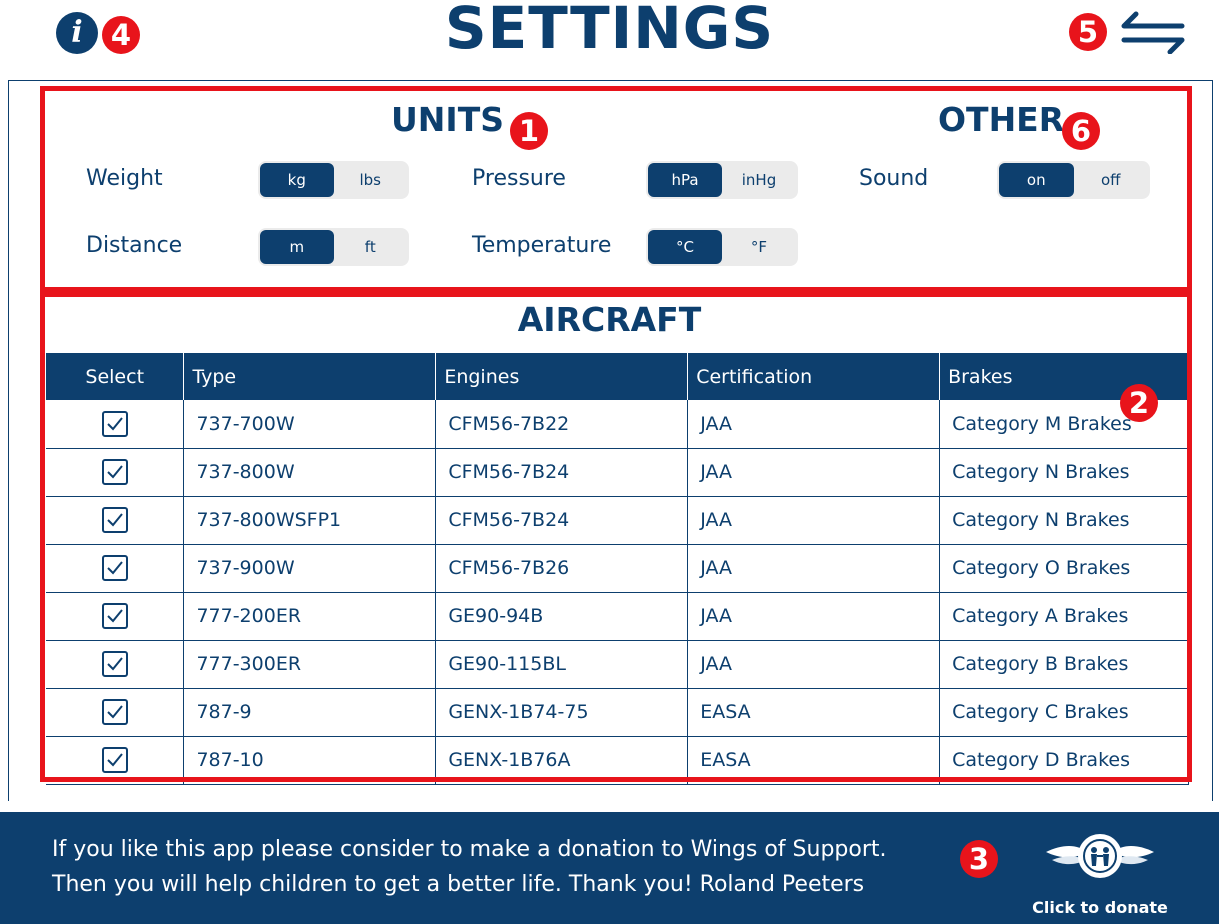 Image resolution: width=1219 pixels, height=924 pixels. I want to click on weight-option-lbs: lbs, so click(371, 180).